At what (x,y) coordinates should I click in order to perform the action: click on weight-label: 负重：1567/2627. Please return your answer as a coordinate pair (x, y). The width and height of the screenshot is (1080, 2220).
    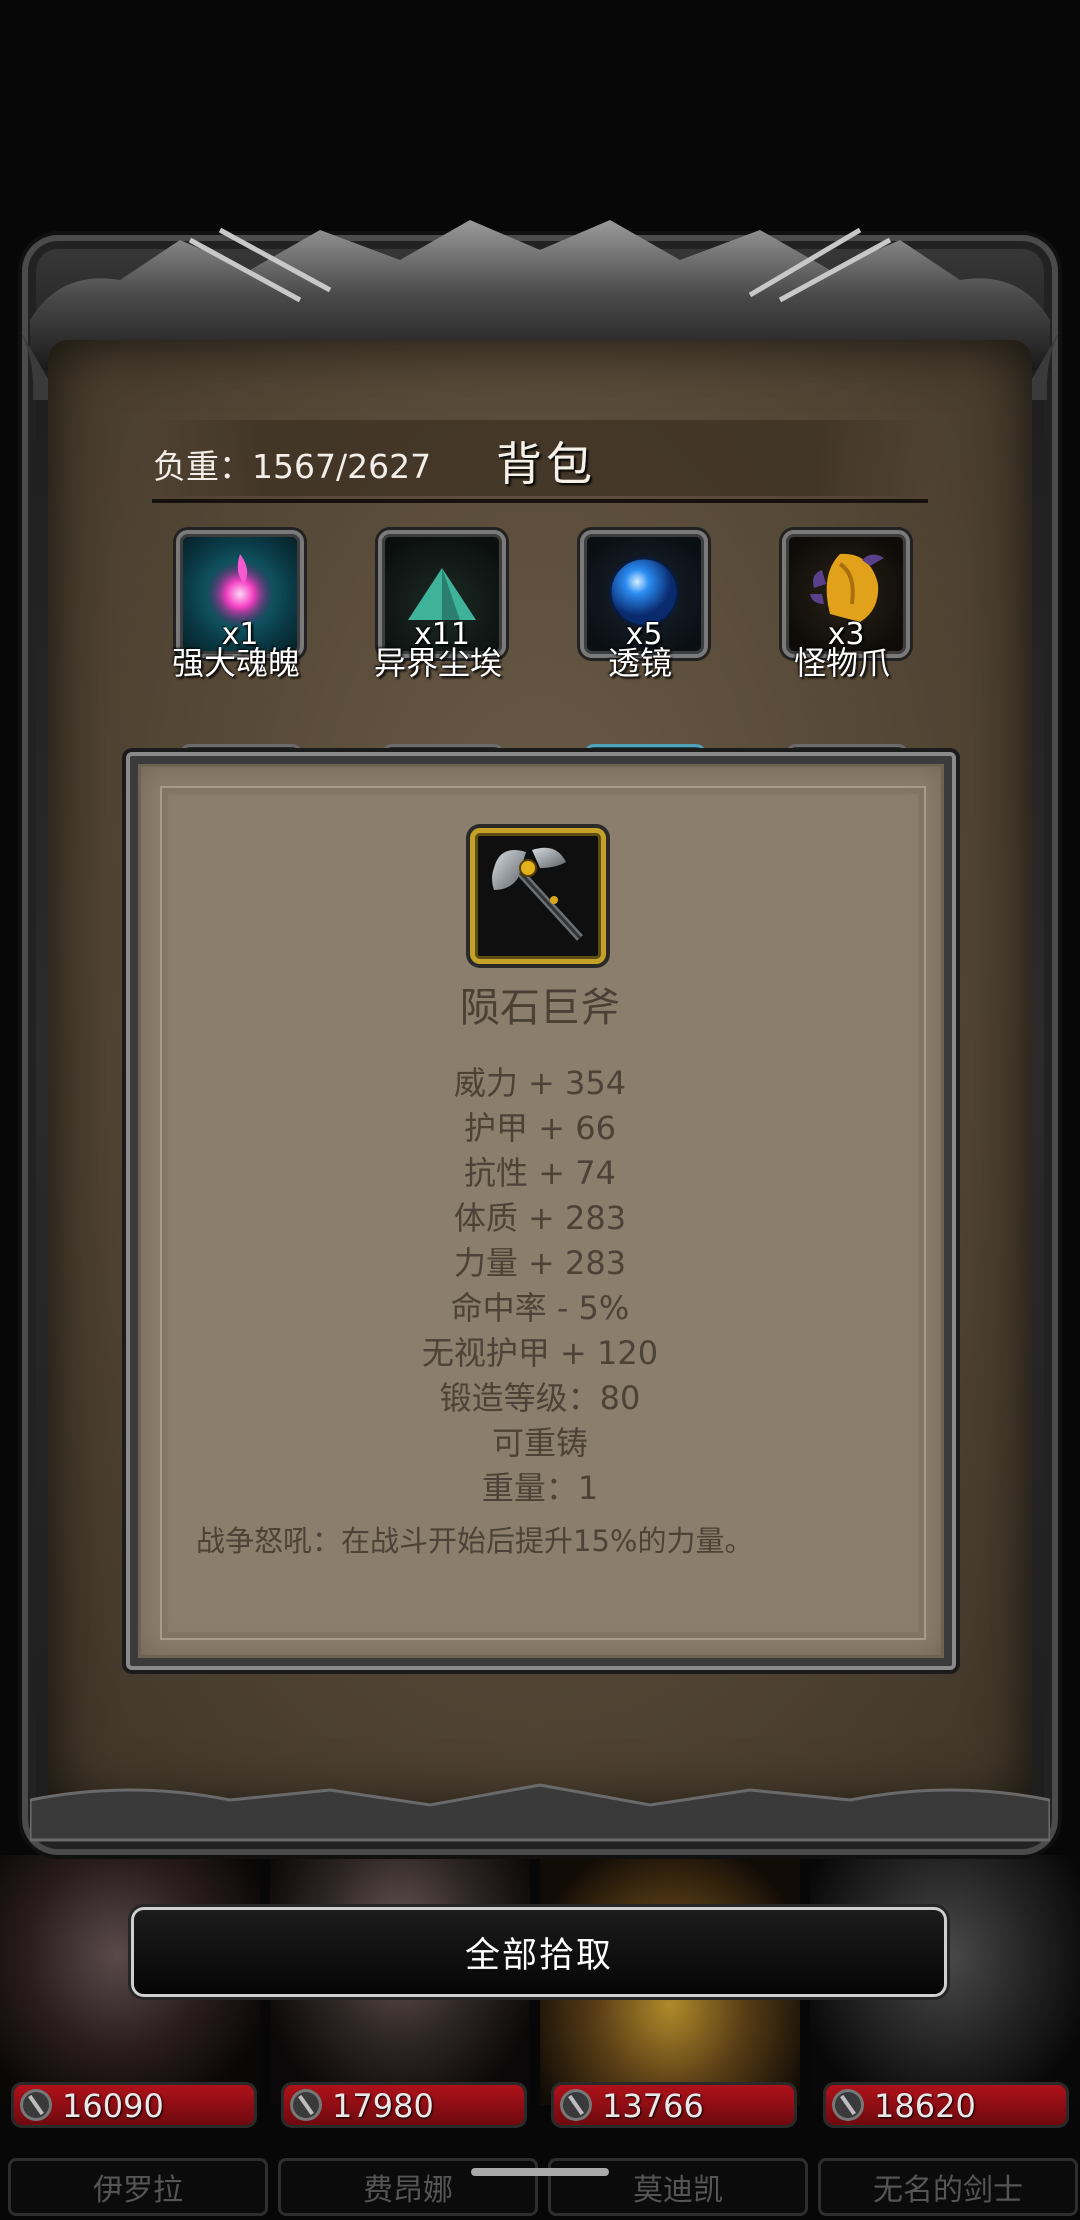
    Looking at the image, I should click on (292, 466).